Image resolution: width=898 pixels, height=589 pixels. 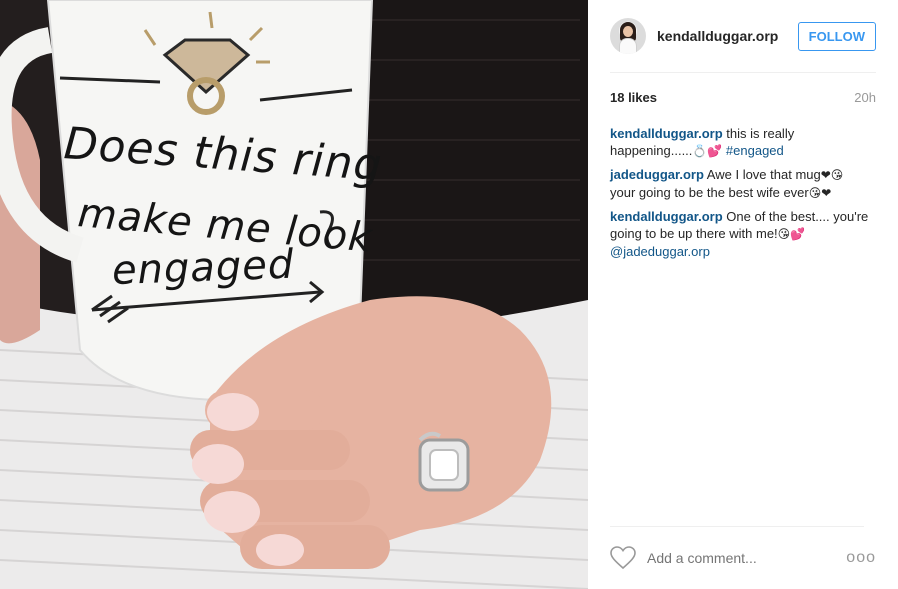 I want to click on mug-text-line-3: engaged, so click(x=203, y=267).